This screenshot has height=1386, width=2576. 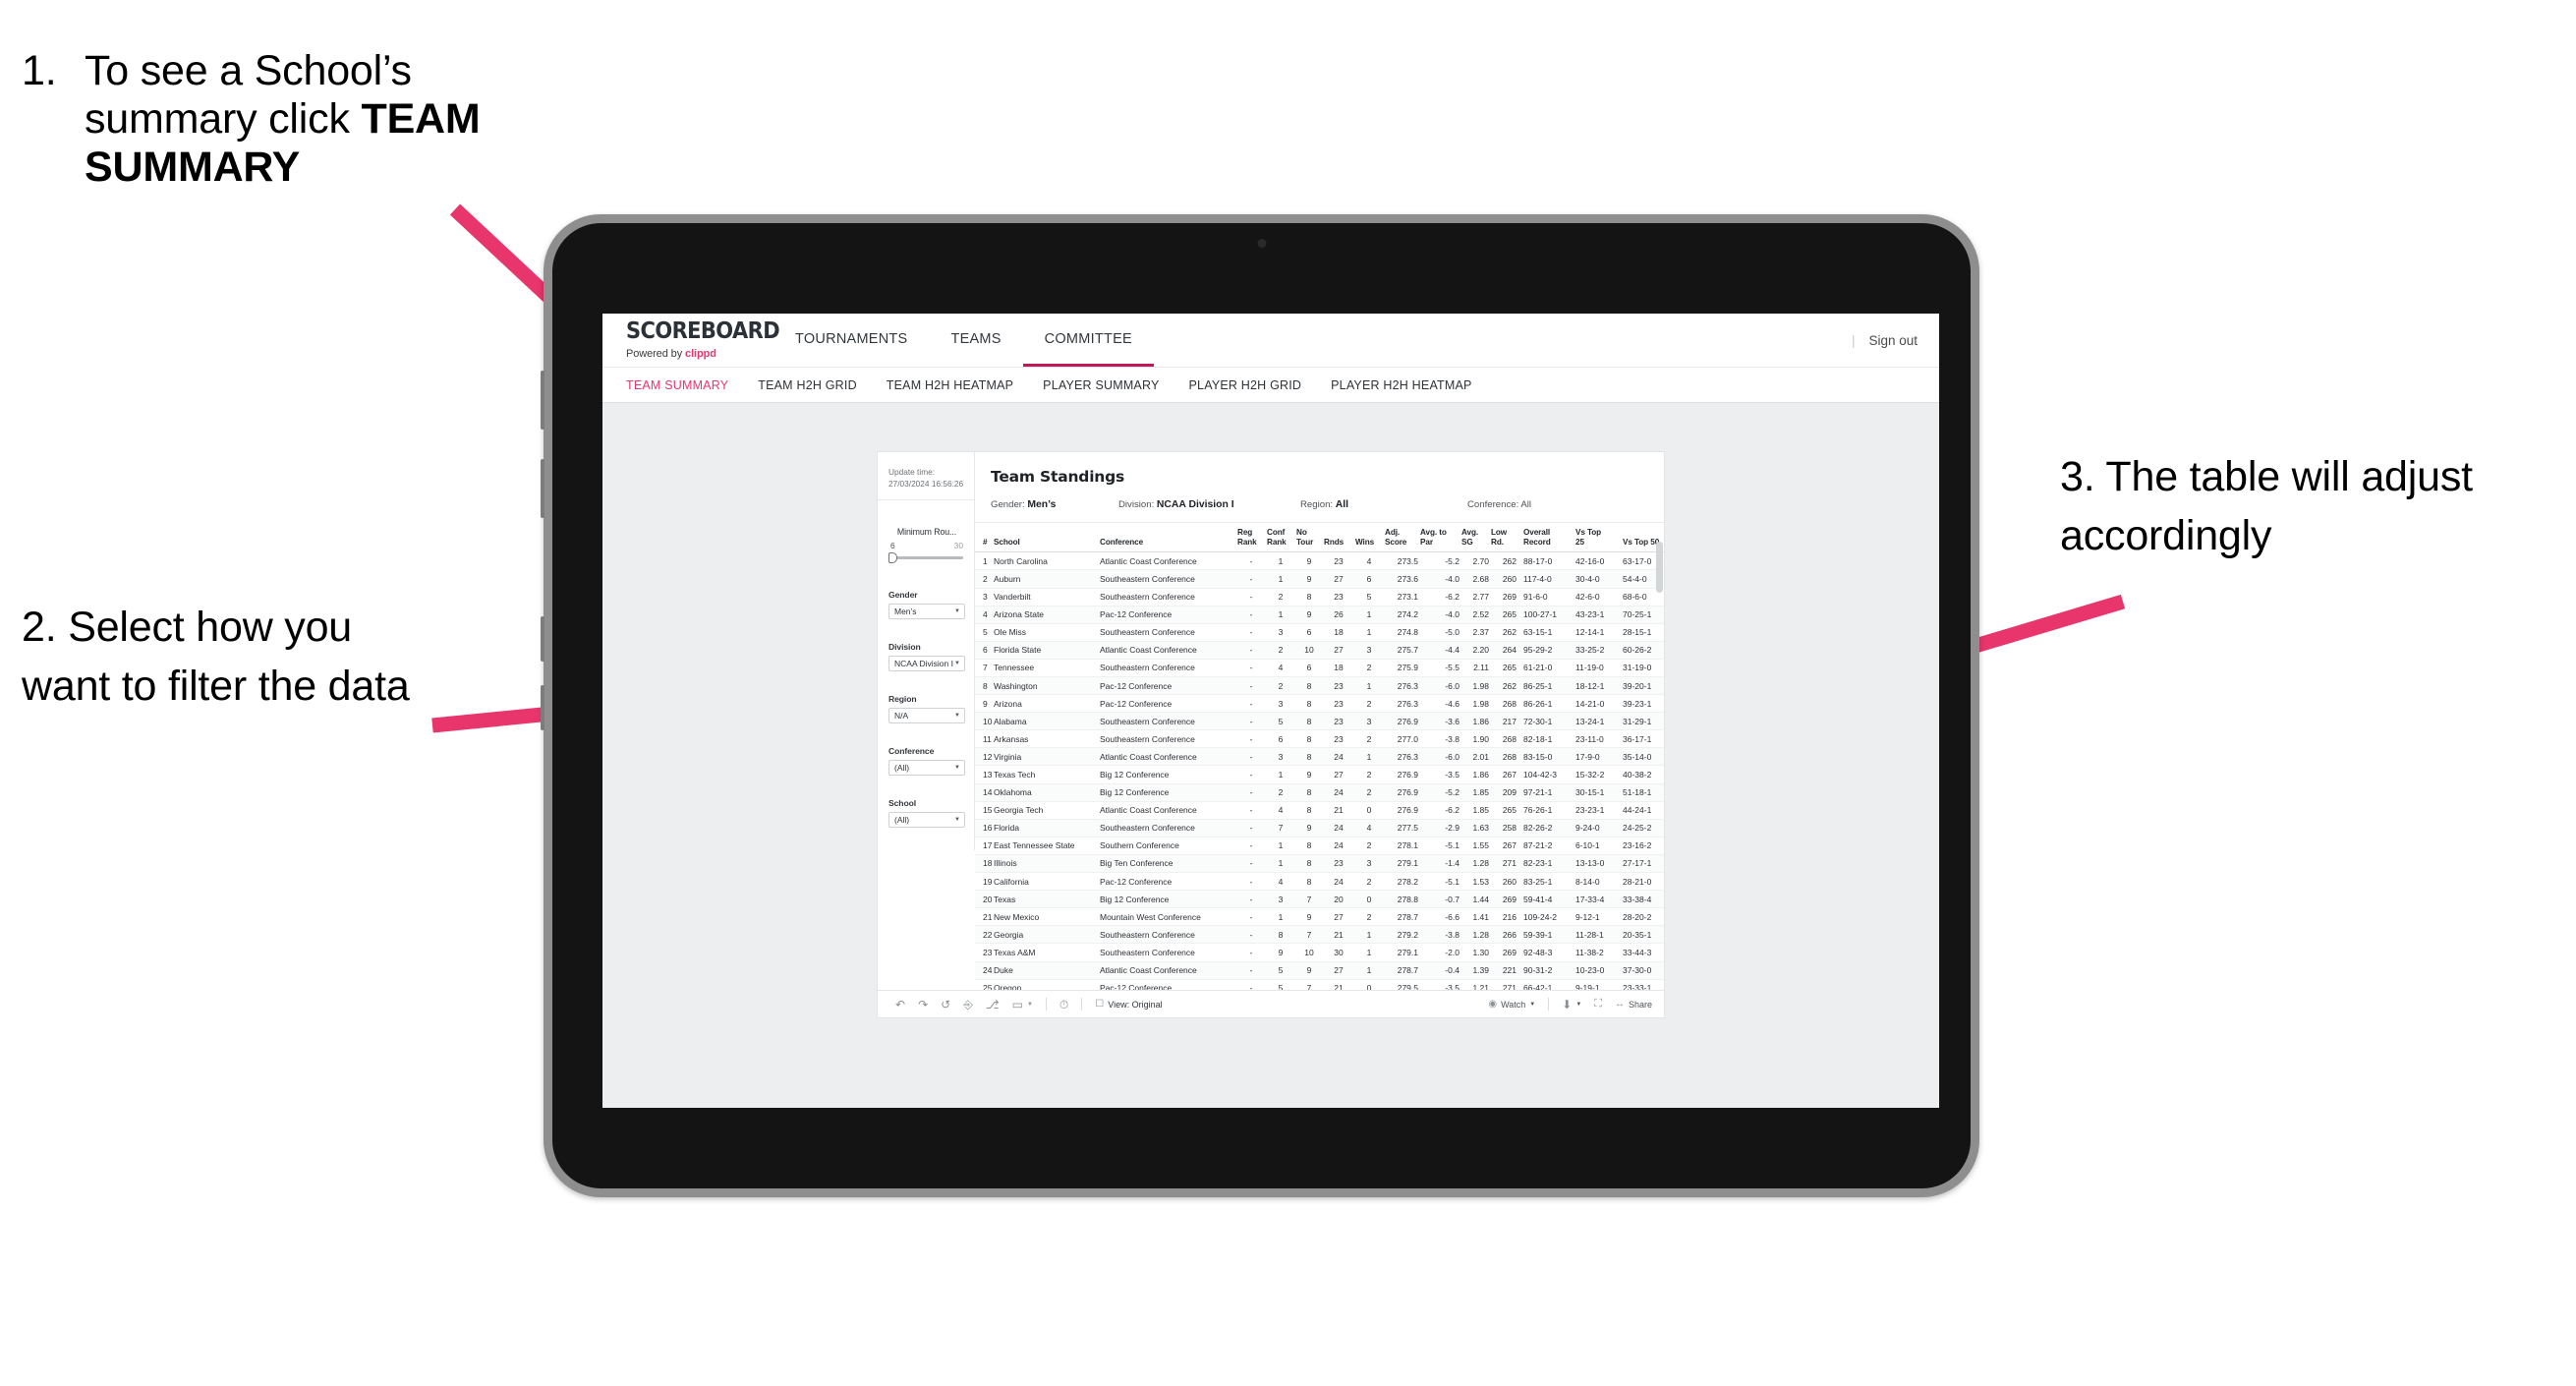 I want to click on cell-avg-sg: 1.30, so click(x=1476, y=952).